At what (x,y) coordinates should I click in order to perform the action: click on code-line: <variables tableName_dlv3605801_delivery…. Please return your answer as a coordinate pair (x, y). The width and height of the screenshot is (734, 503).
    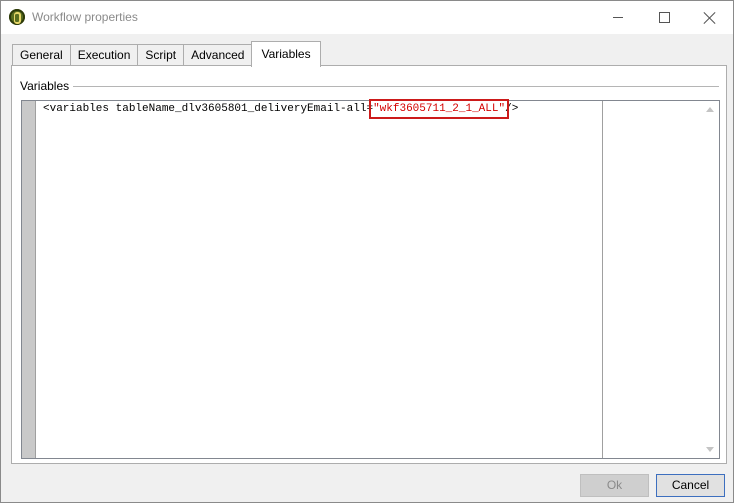
    Looking at the image, I should click on (281, 109).